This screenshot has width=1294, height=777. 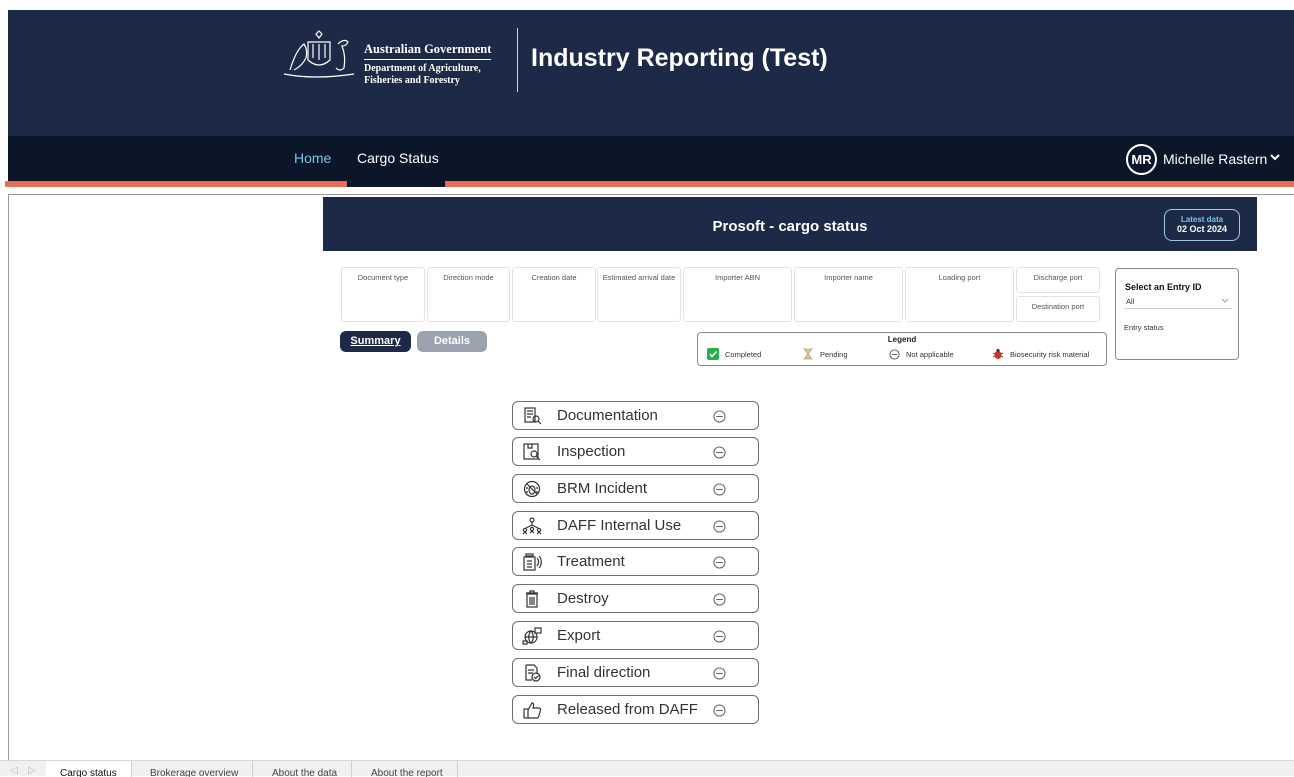 I want to click on nav-home-link: Home, so click(x=312, y=158).